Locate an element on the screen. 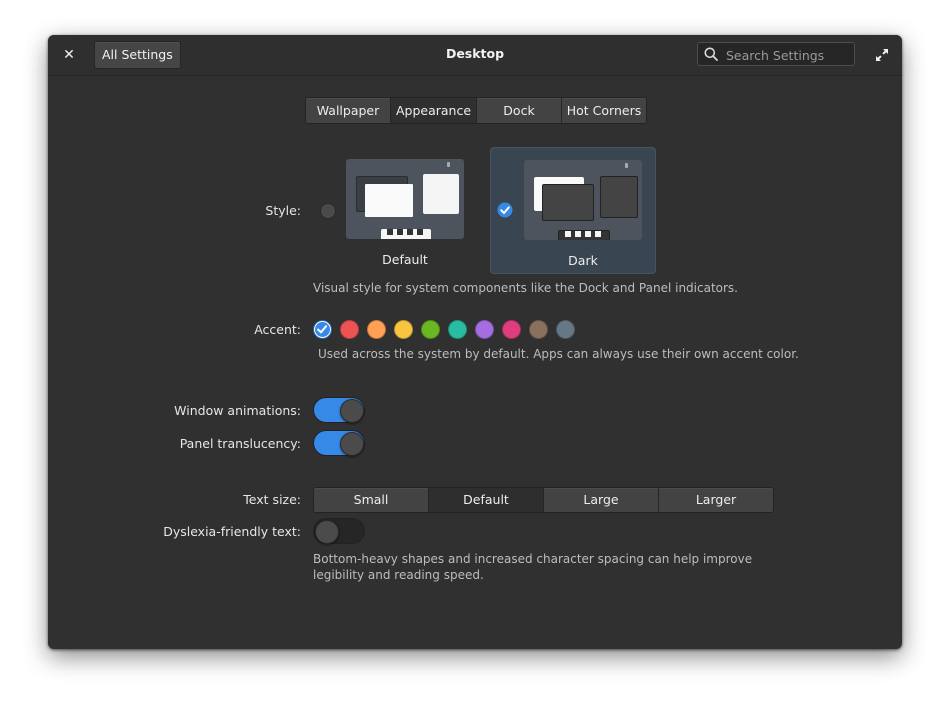 The height and width of the screenshot is (710, 950). window-animations-label: Window animations: is located at coordinates (237, 410).